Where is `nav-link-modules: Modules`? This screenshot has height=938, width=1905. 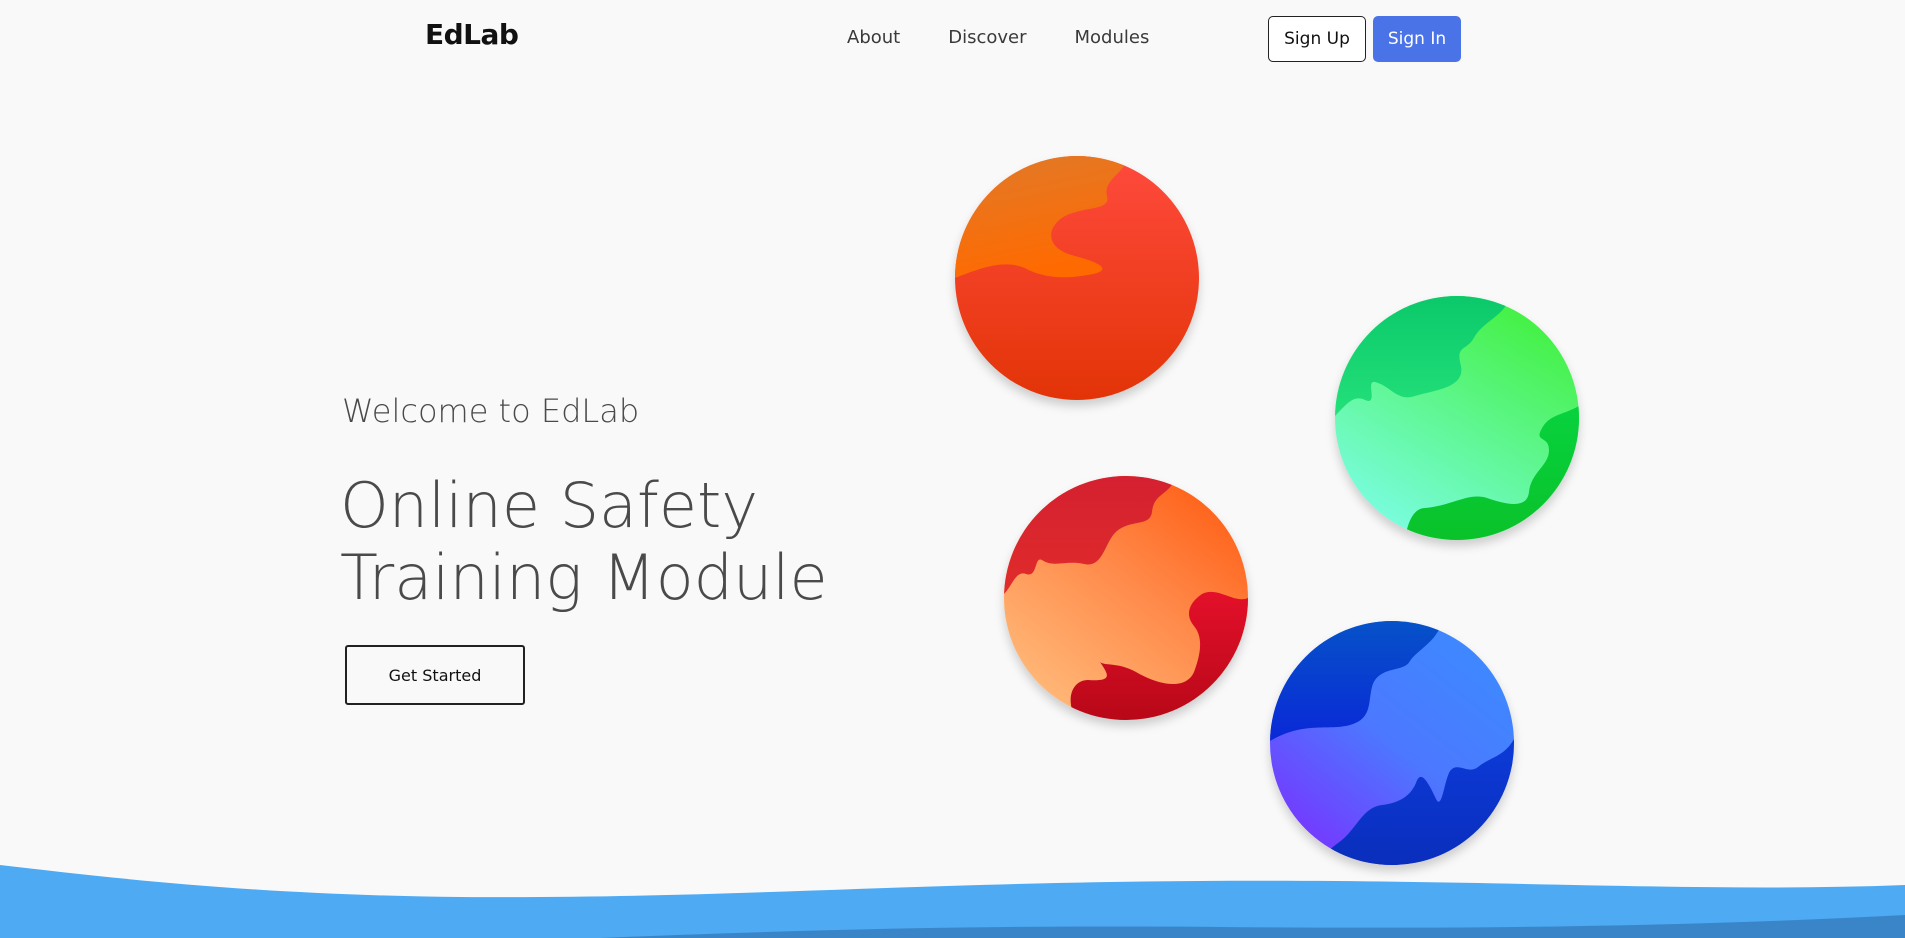
nav-link-modules: Modules is located at coordinates (1112, 37).